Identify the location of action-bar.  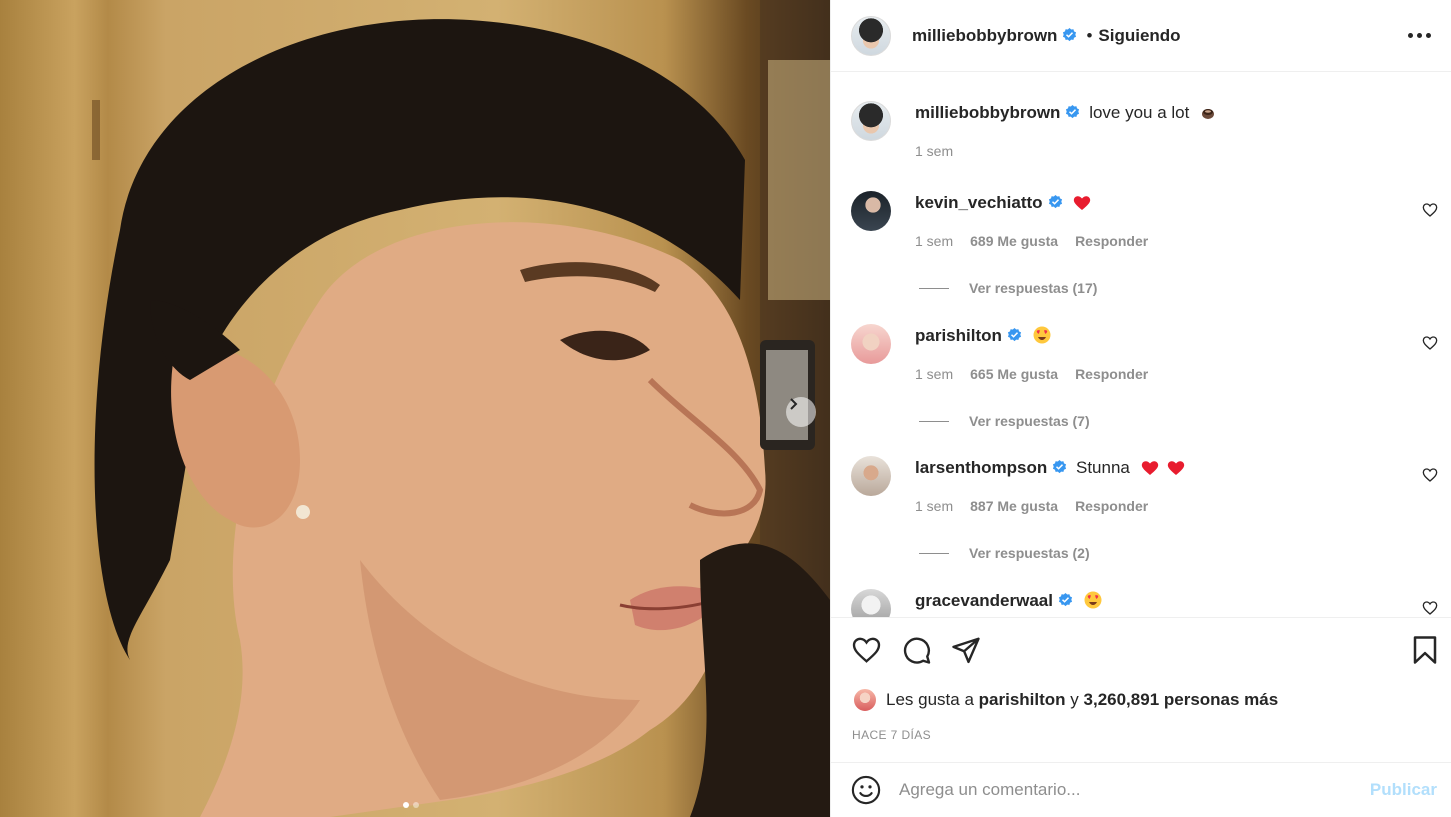
(1144, 651).